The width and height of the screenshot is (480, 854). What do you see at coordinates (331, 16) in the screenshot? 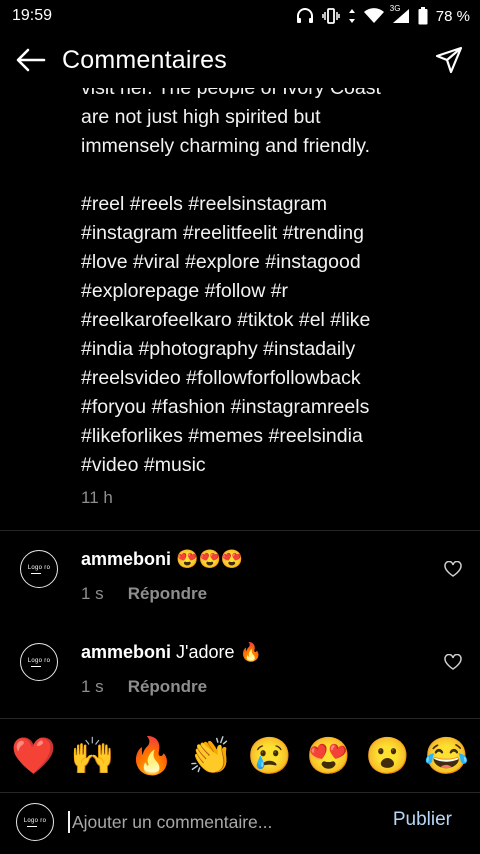
I see `vibrate-icon` at bounding box center [331, 16].